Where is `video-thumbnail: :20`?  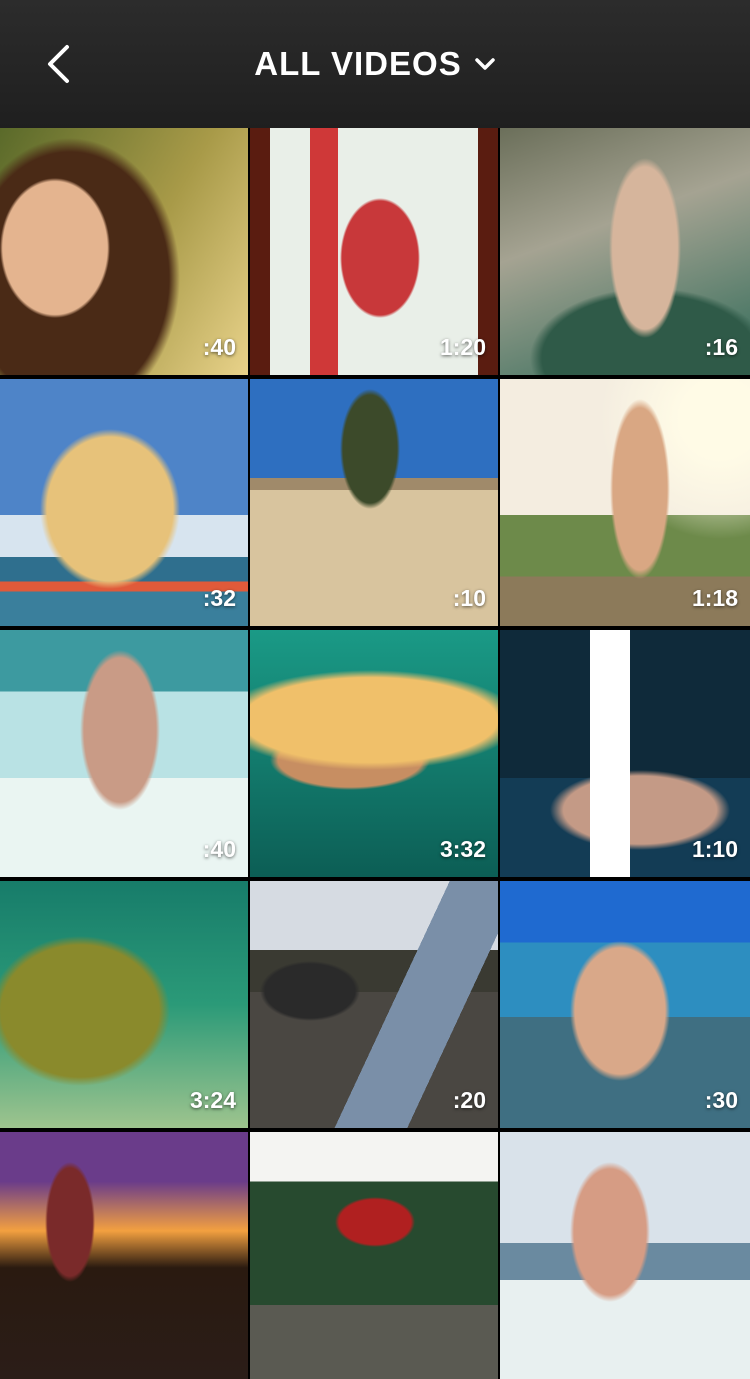 video-thumbnail: :20 is located at coordinates (374, 1004).